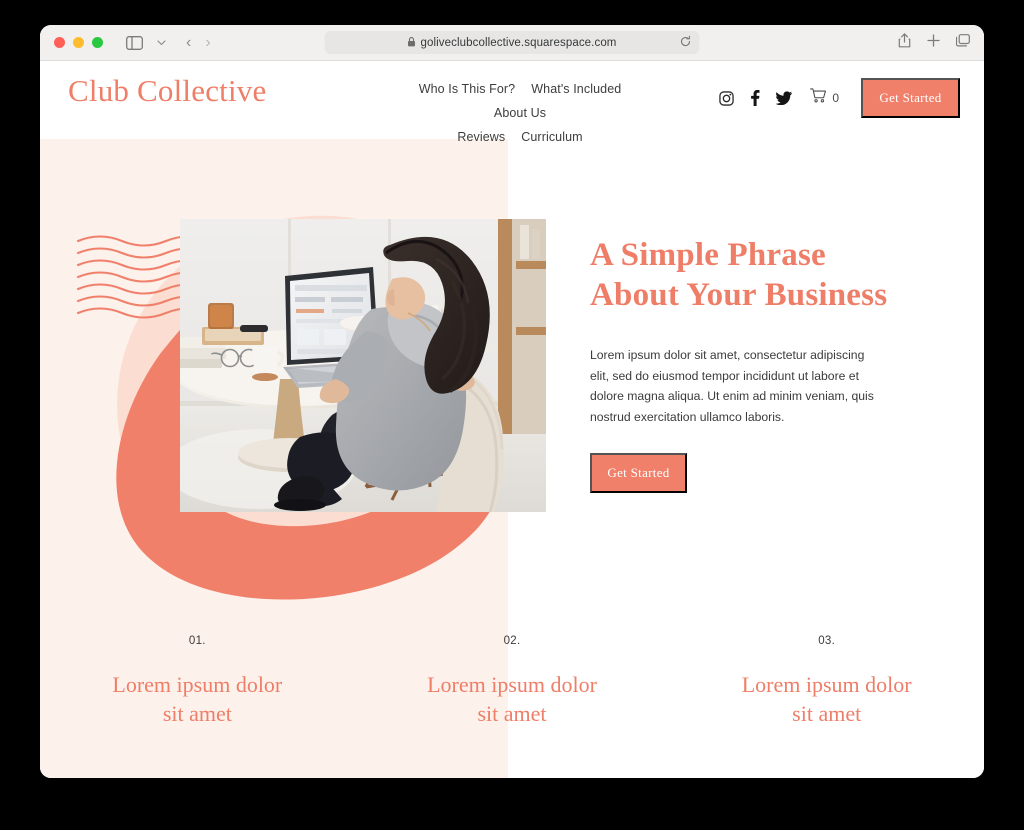 The height and width of the screenshot is (830, 1024). I want to click on chevron-down-icon, so click(161, 43).